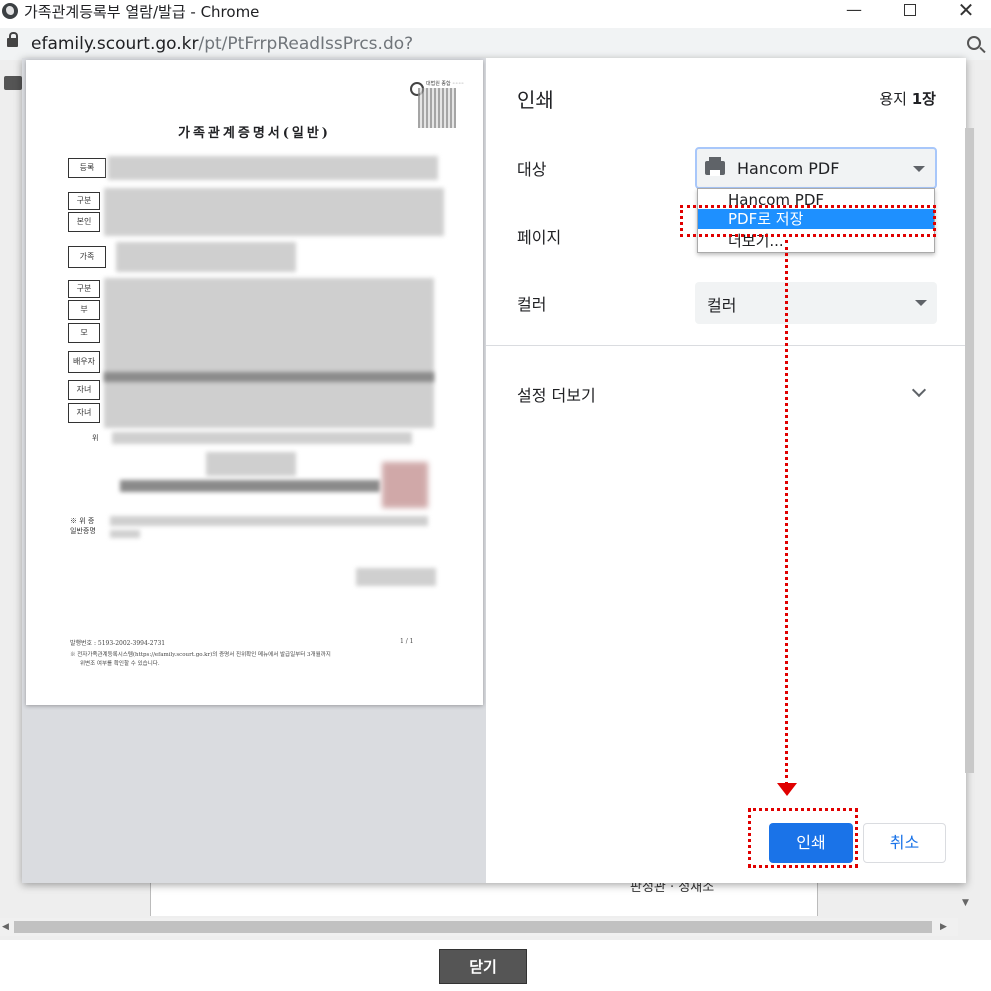 This screenshot has height=991, width=991. What do you see at coordinates (532, 169) in the screenshot?
I see `destination-label: 대상` at bounding box center [532, 169].